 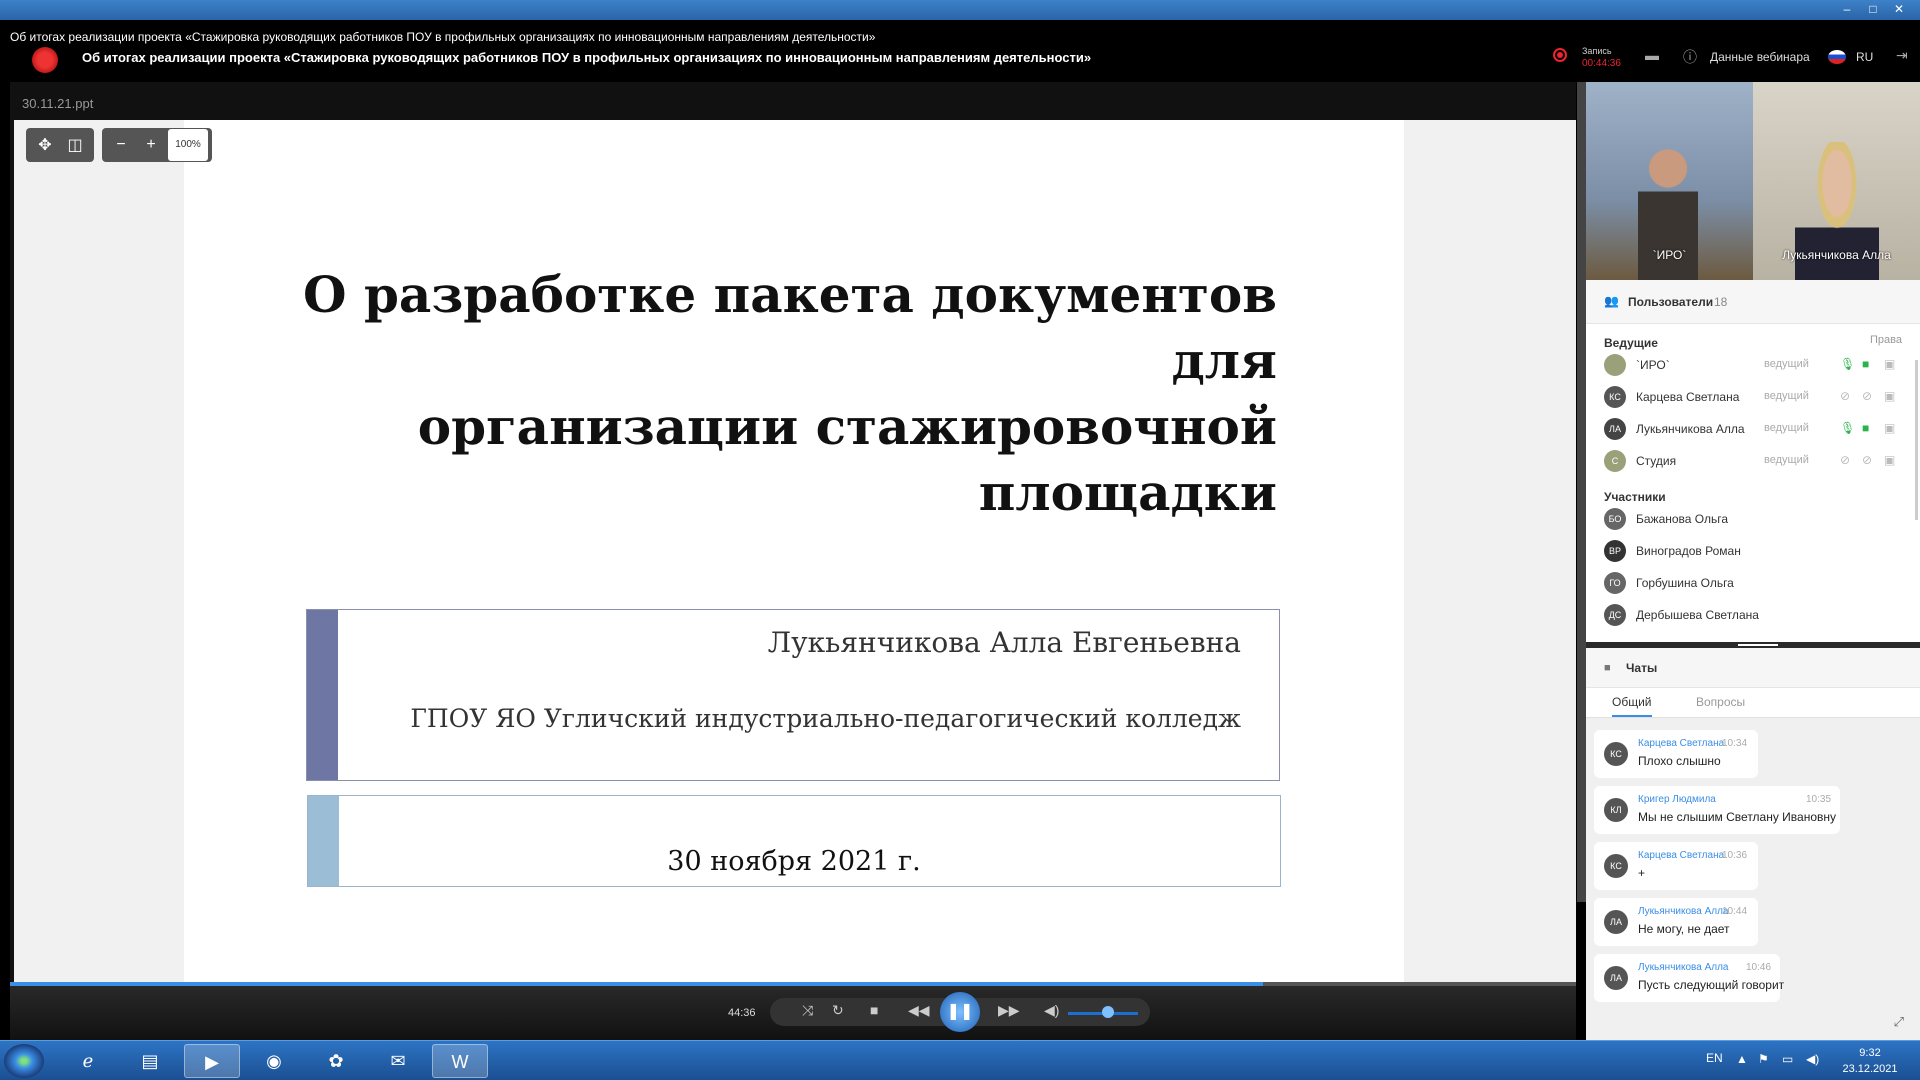 What do you see at coordinates (1760, 57) in the screenshot?
I see `webinar-info-link: Данные вебинара` at bounding box center [1760, 57].